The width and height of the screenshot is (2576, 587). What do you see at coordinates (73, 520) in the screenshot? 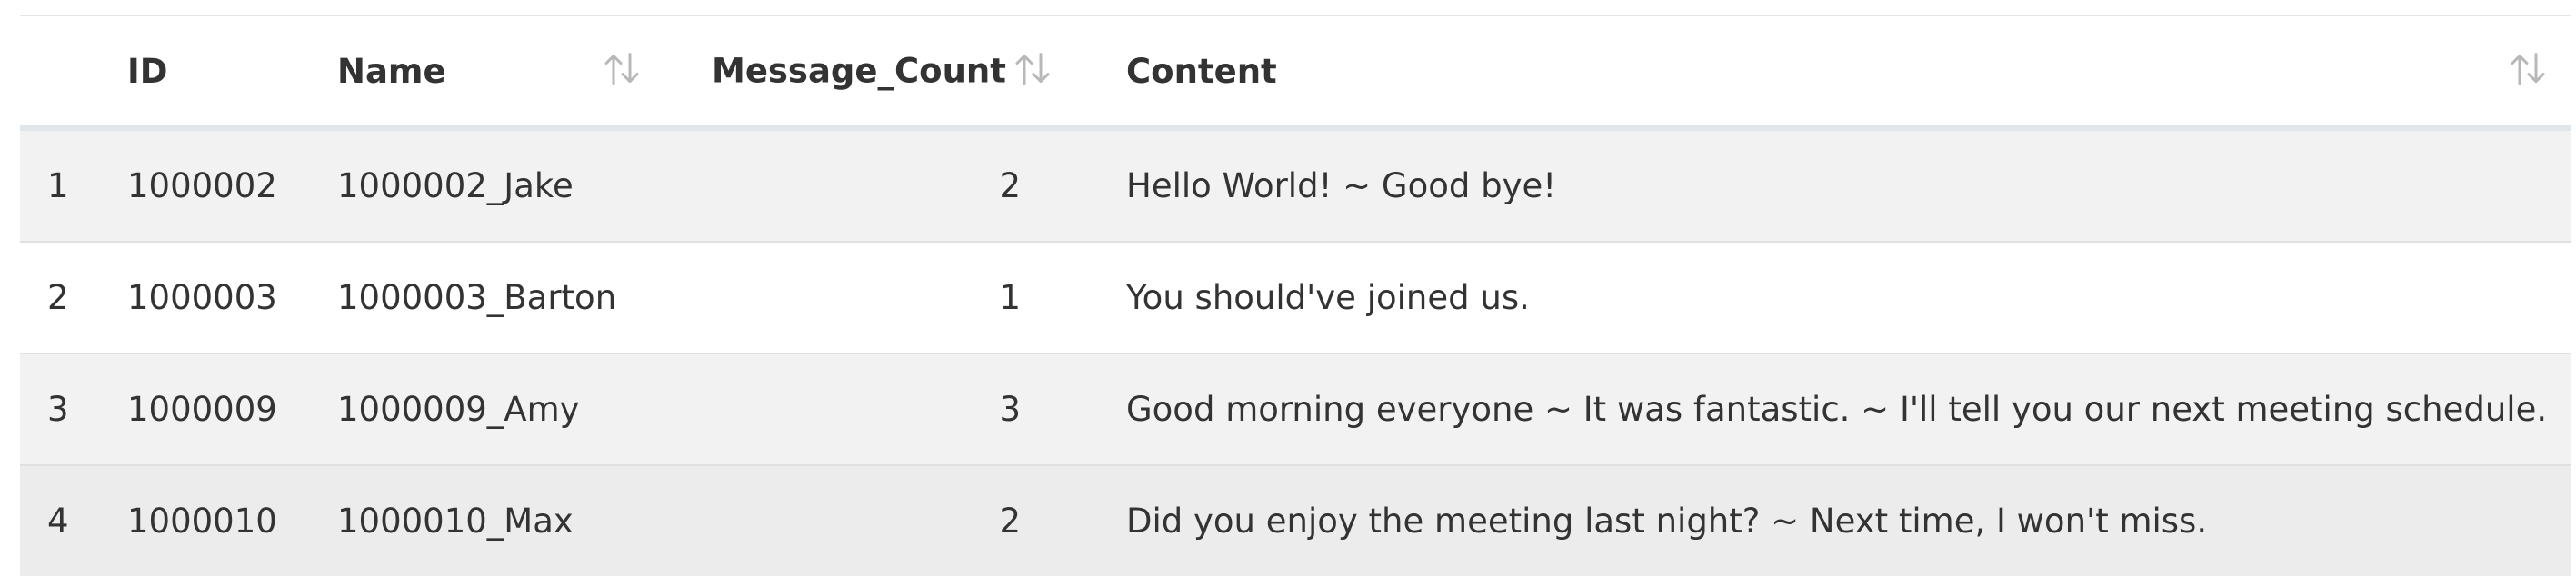
I see `row-index-cell: 4` at bounding box center [73, 520].